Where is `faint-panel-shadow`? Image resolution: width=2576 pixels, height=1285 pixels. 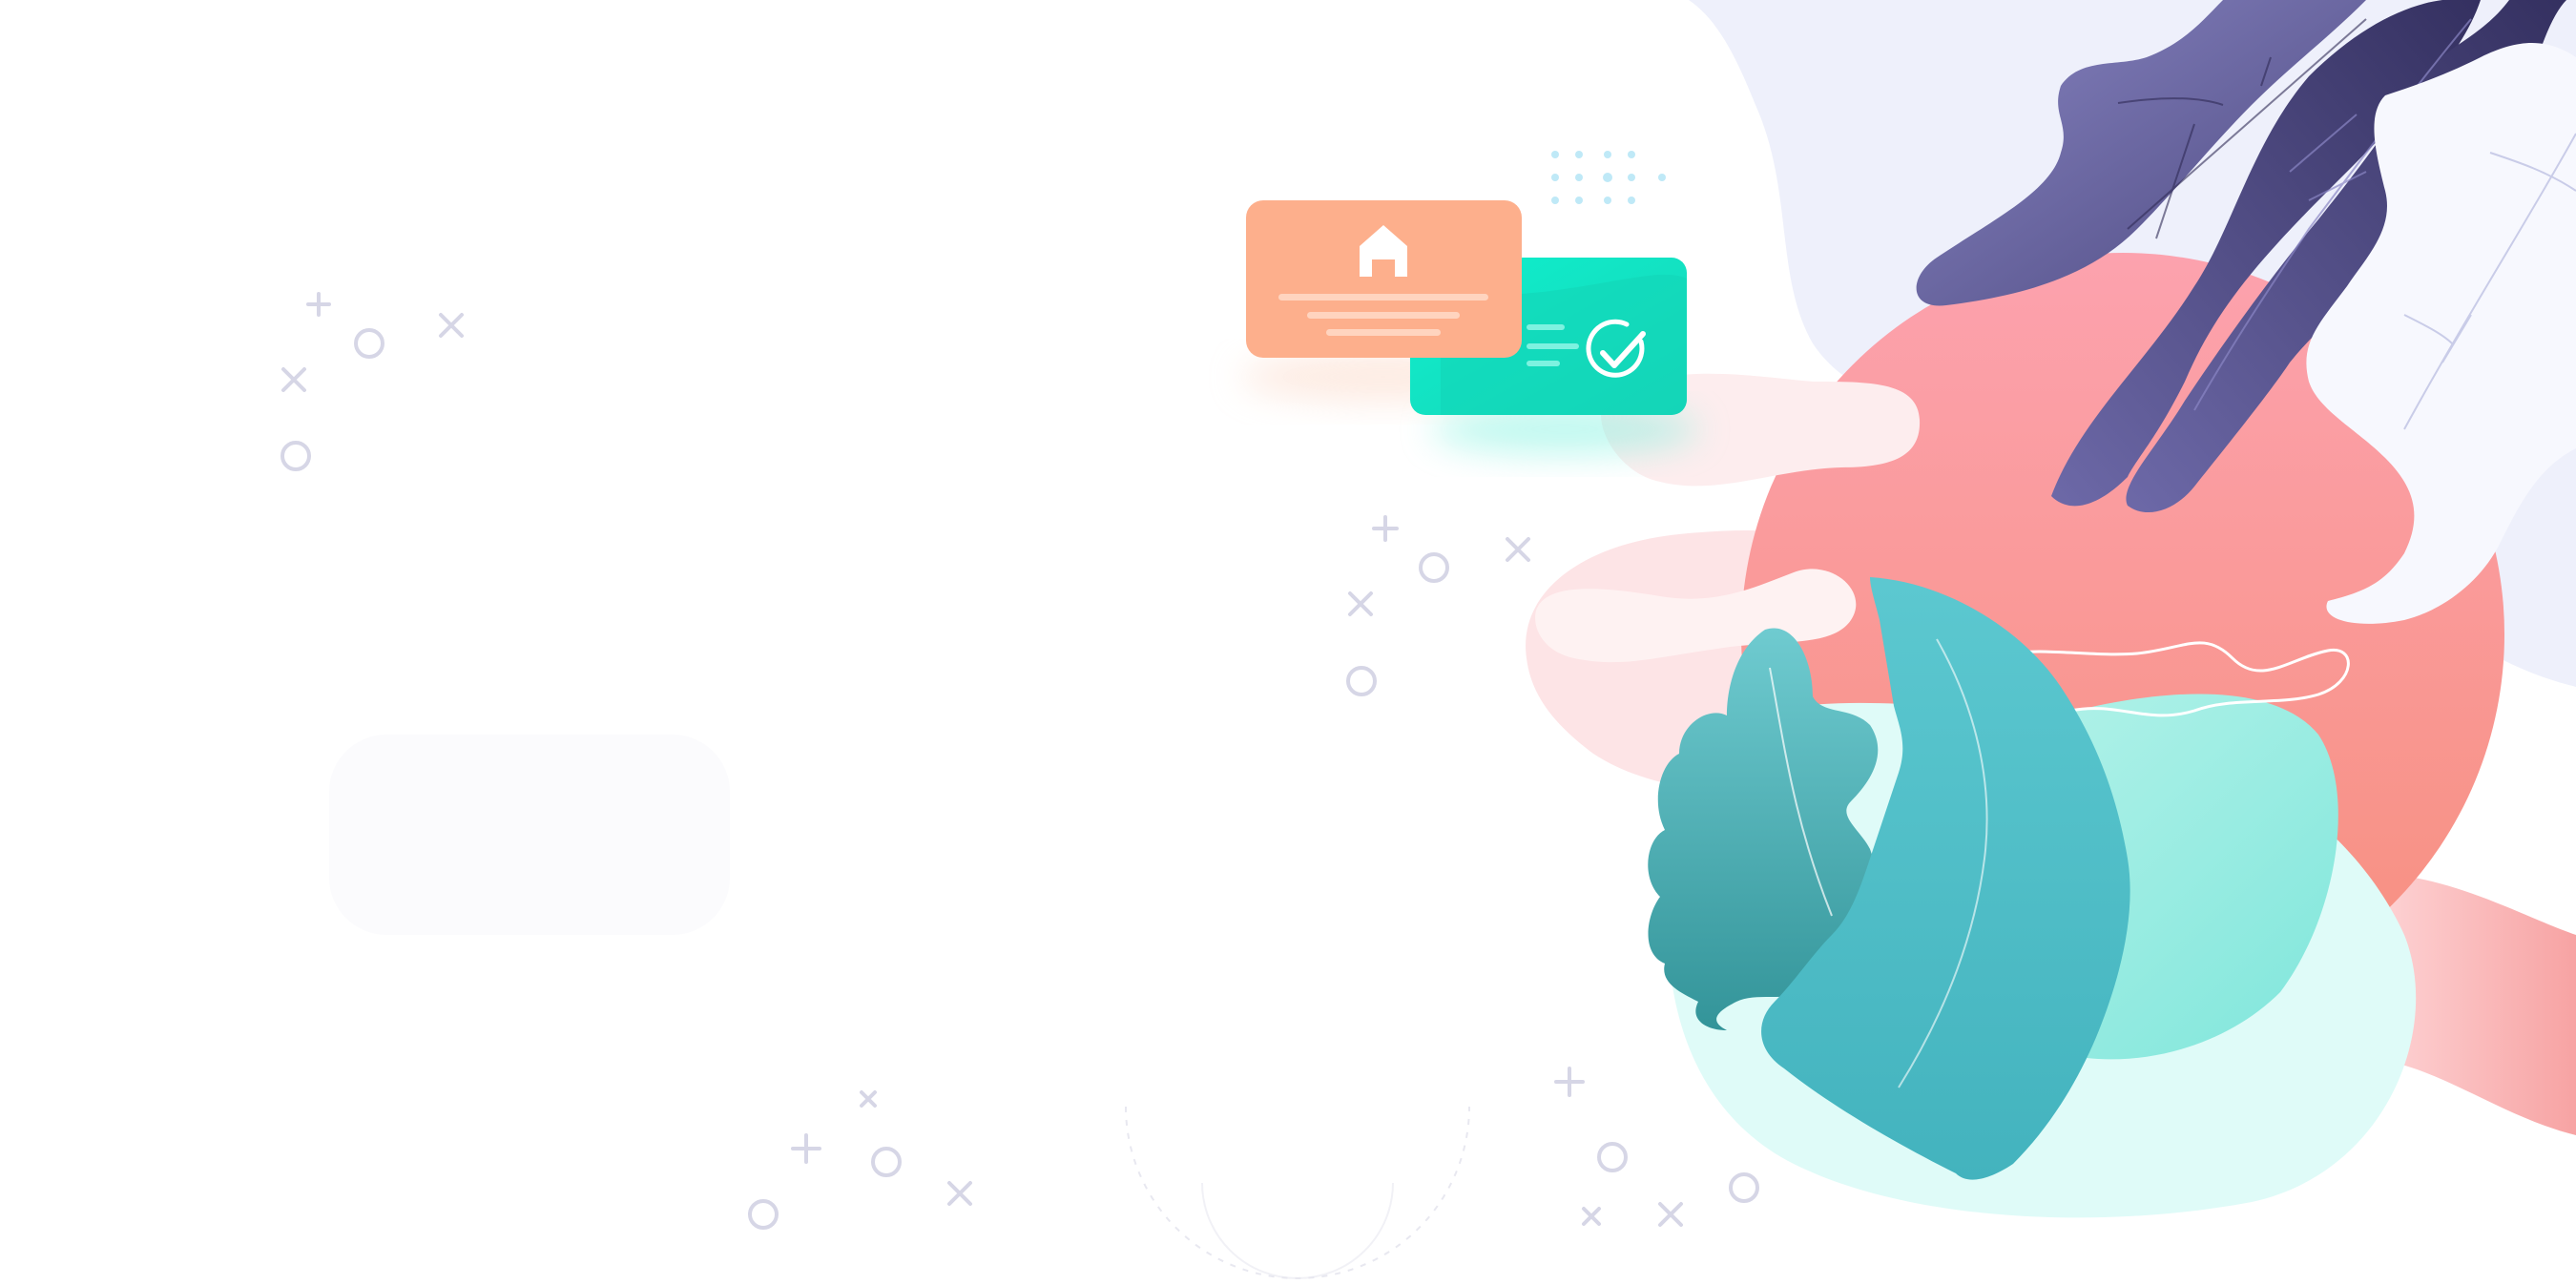 faint-panel-shadow is located at coordinates (529, 835).